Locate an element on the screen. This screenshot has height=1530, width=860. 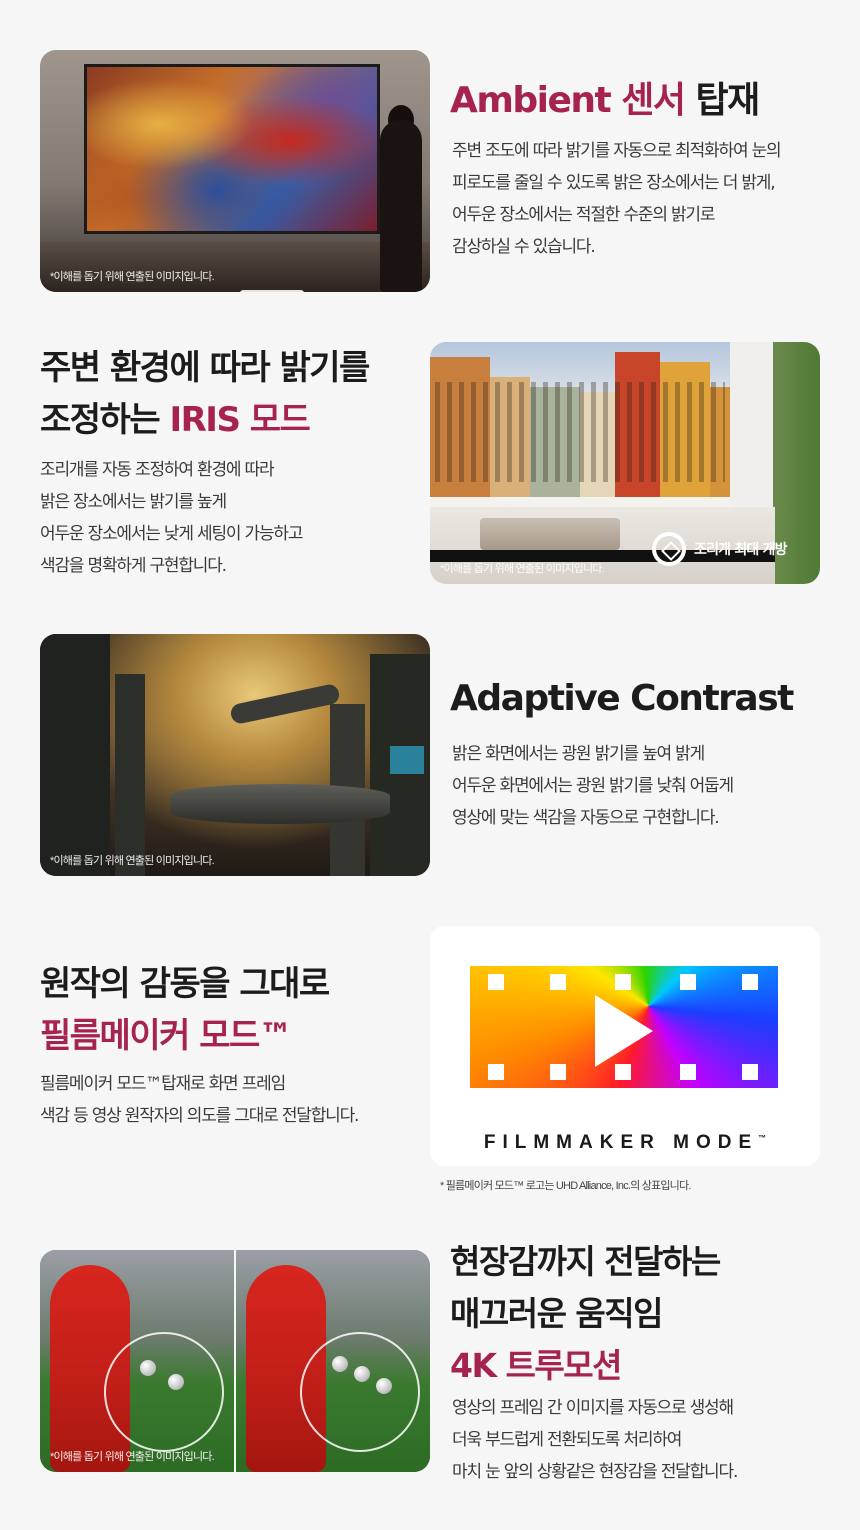
adaptive-body-line: 어두운 화면에서는 광원 밝기를 낮춰 어둡게 is located at coordinates (593, 786).